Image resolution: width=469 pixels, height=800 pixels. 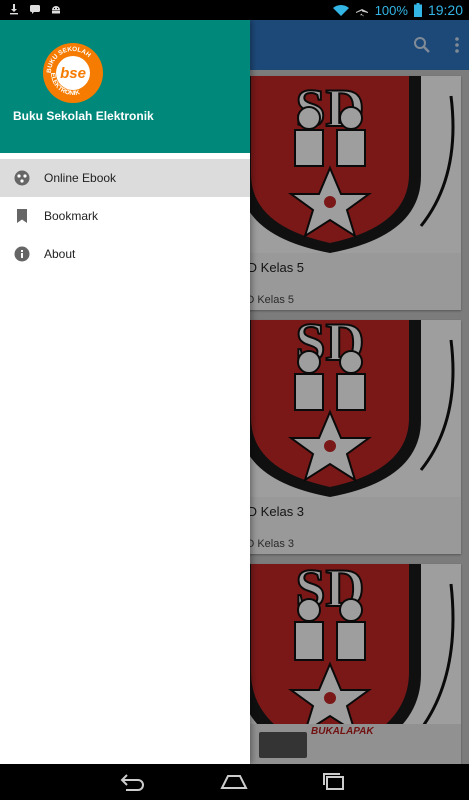 I want to click on bse-logo: BUKU SEKOLAH ELEKTRONIK bse, so click(x=73, y=73).